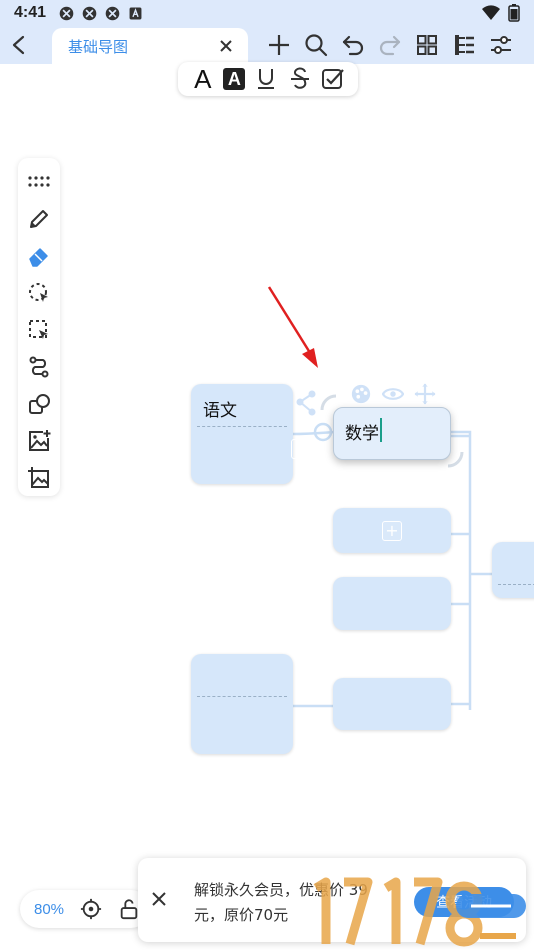  I want to click on node-label-math: 数学, so click(362, 434).